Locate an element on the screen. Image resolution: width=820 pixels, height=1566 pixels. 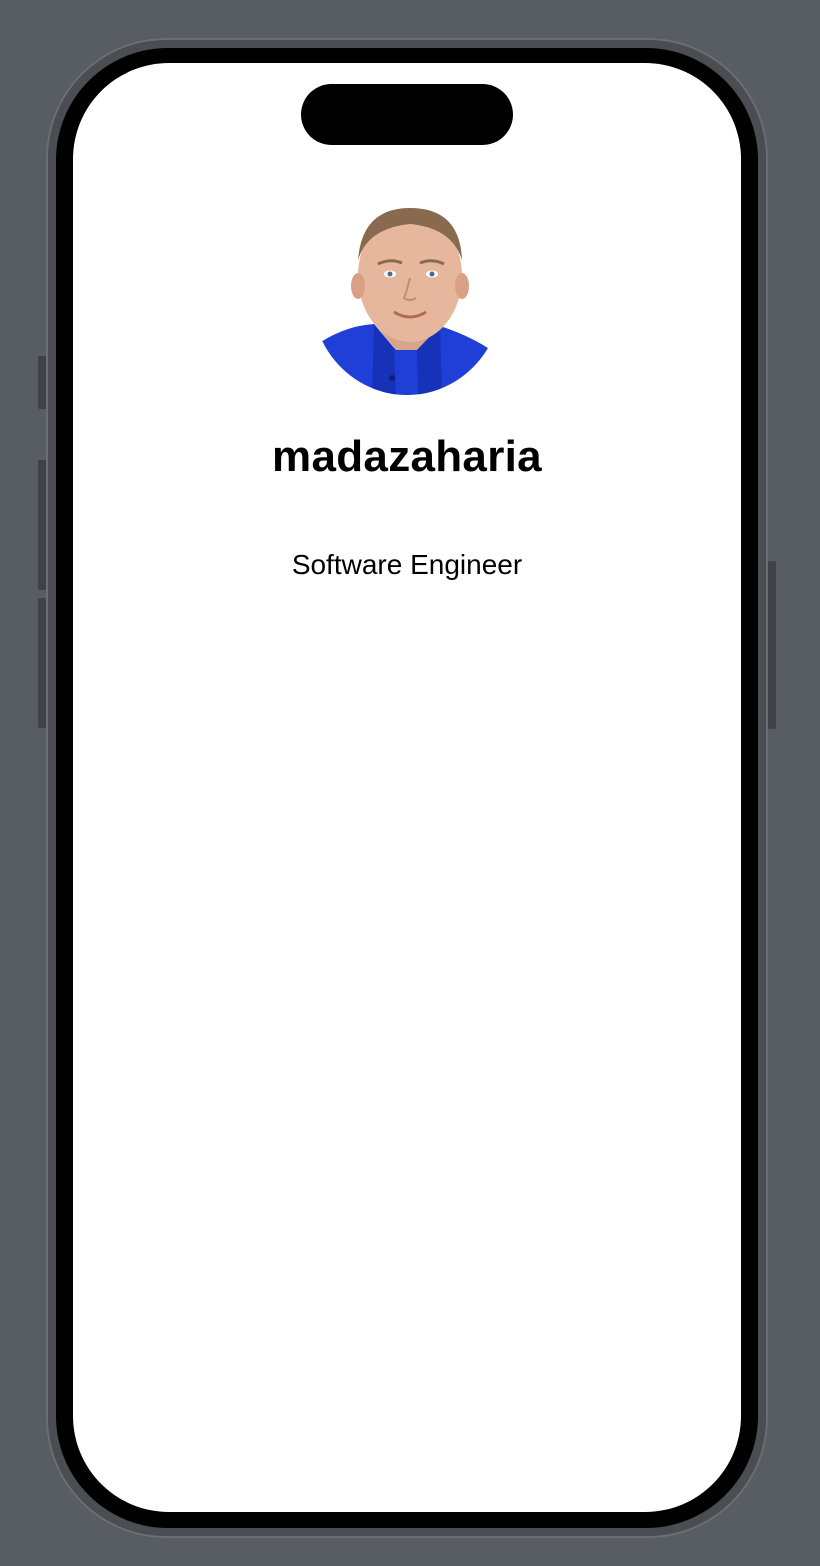
job-title: Software Engineer is located at coordinates (407, 564).